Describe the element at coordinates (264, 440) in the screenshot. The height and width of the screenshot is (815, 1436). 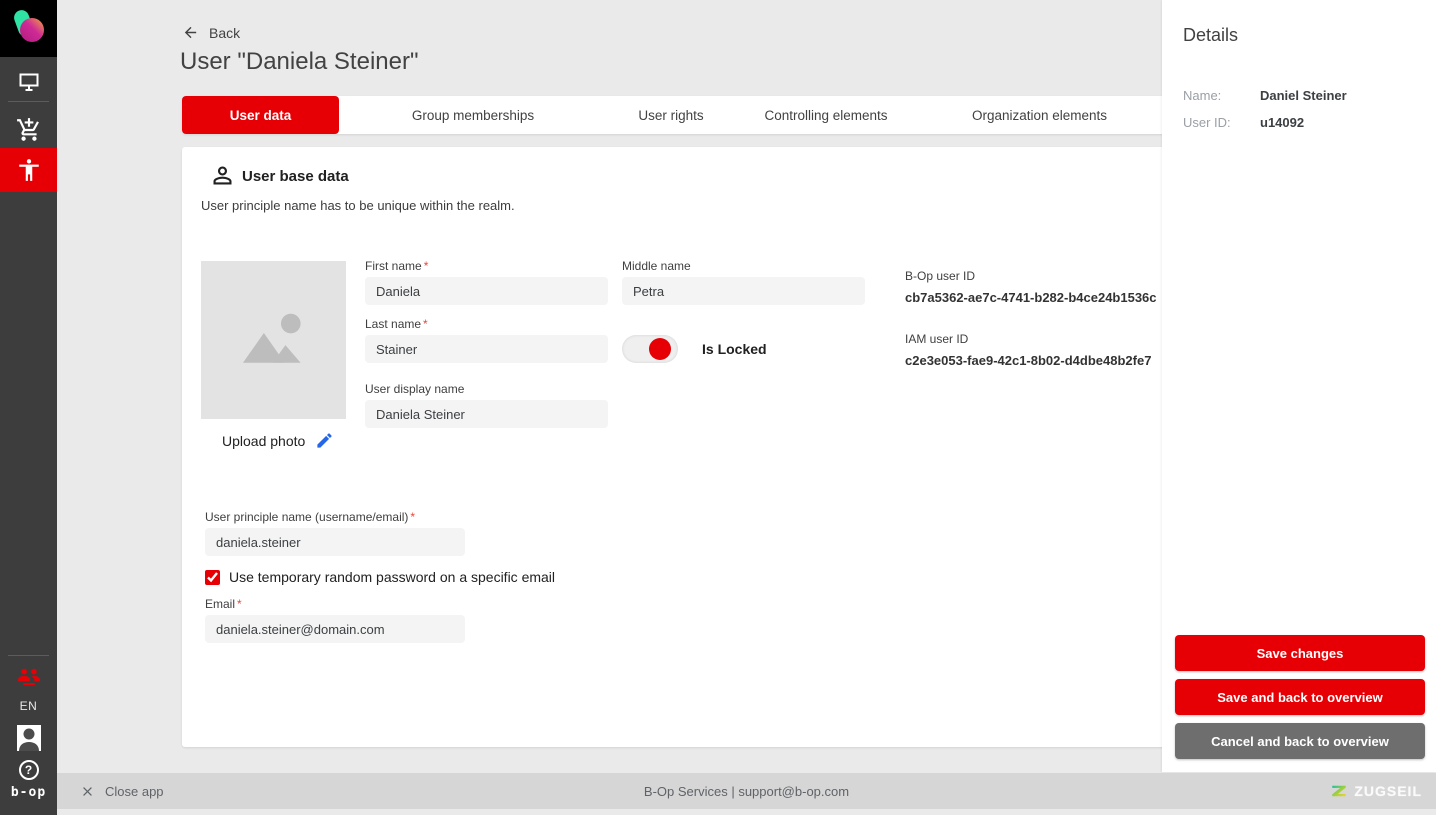
I see `upload-photo-label: Upload photo` at that location.